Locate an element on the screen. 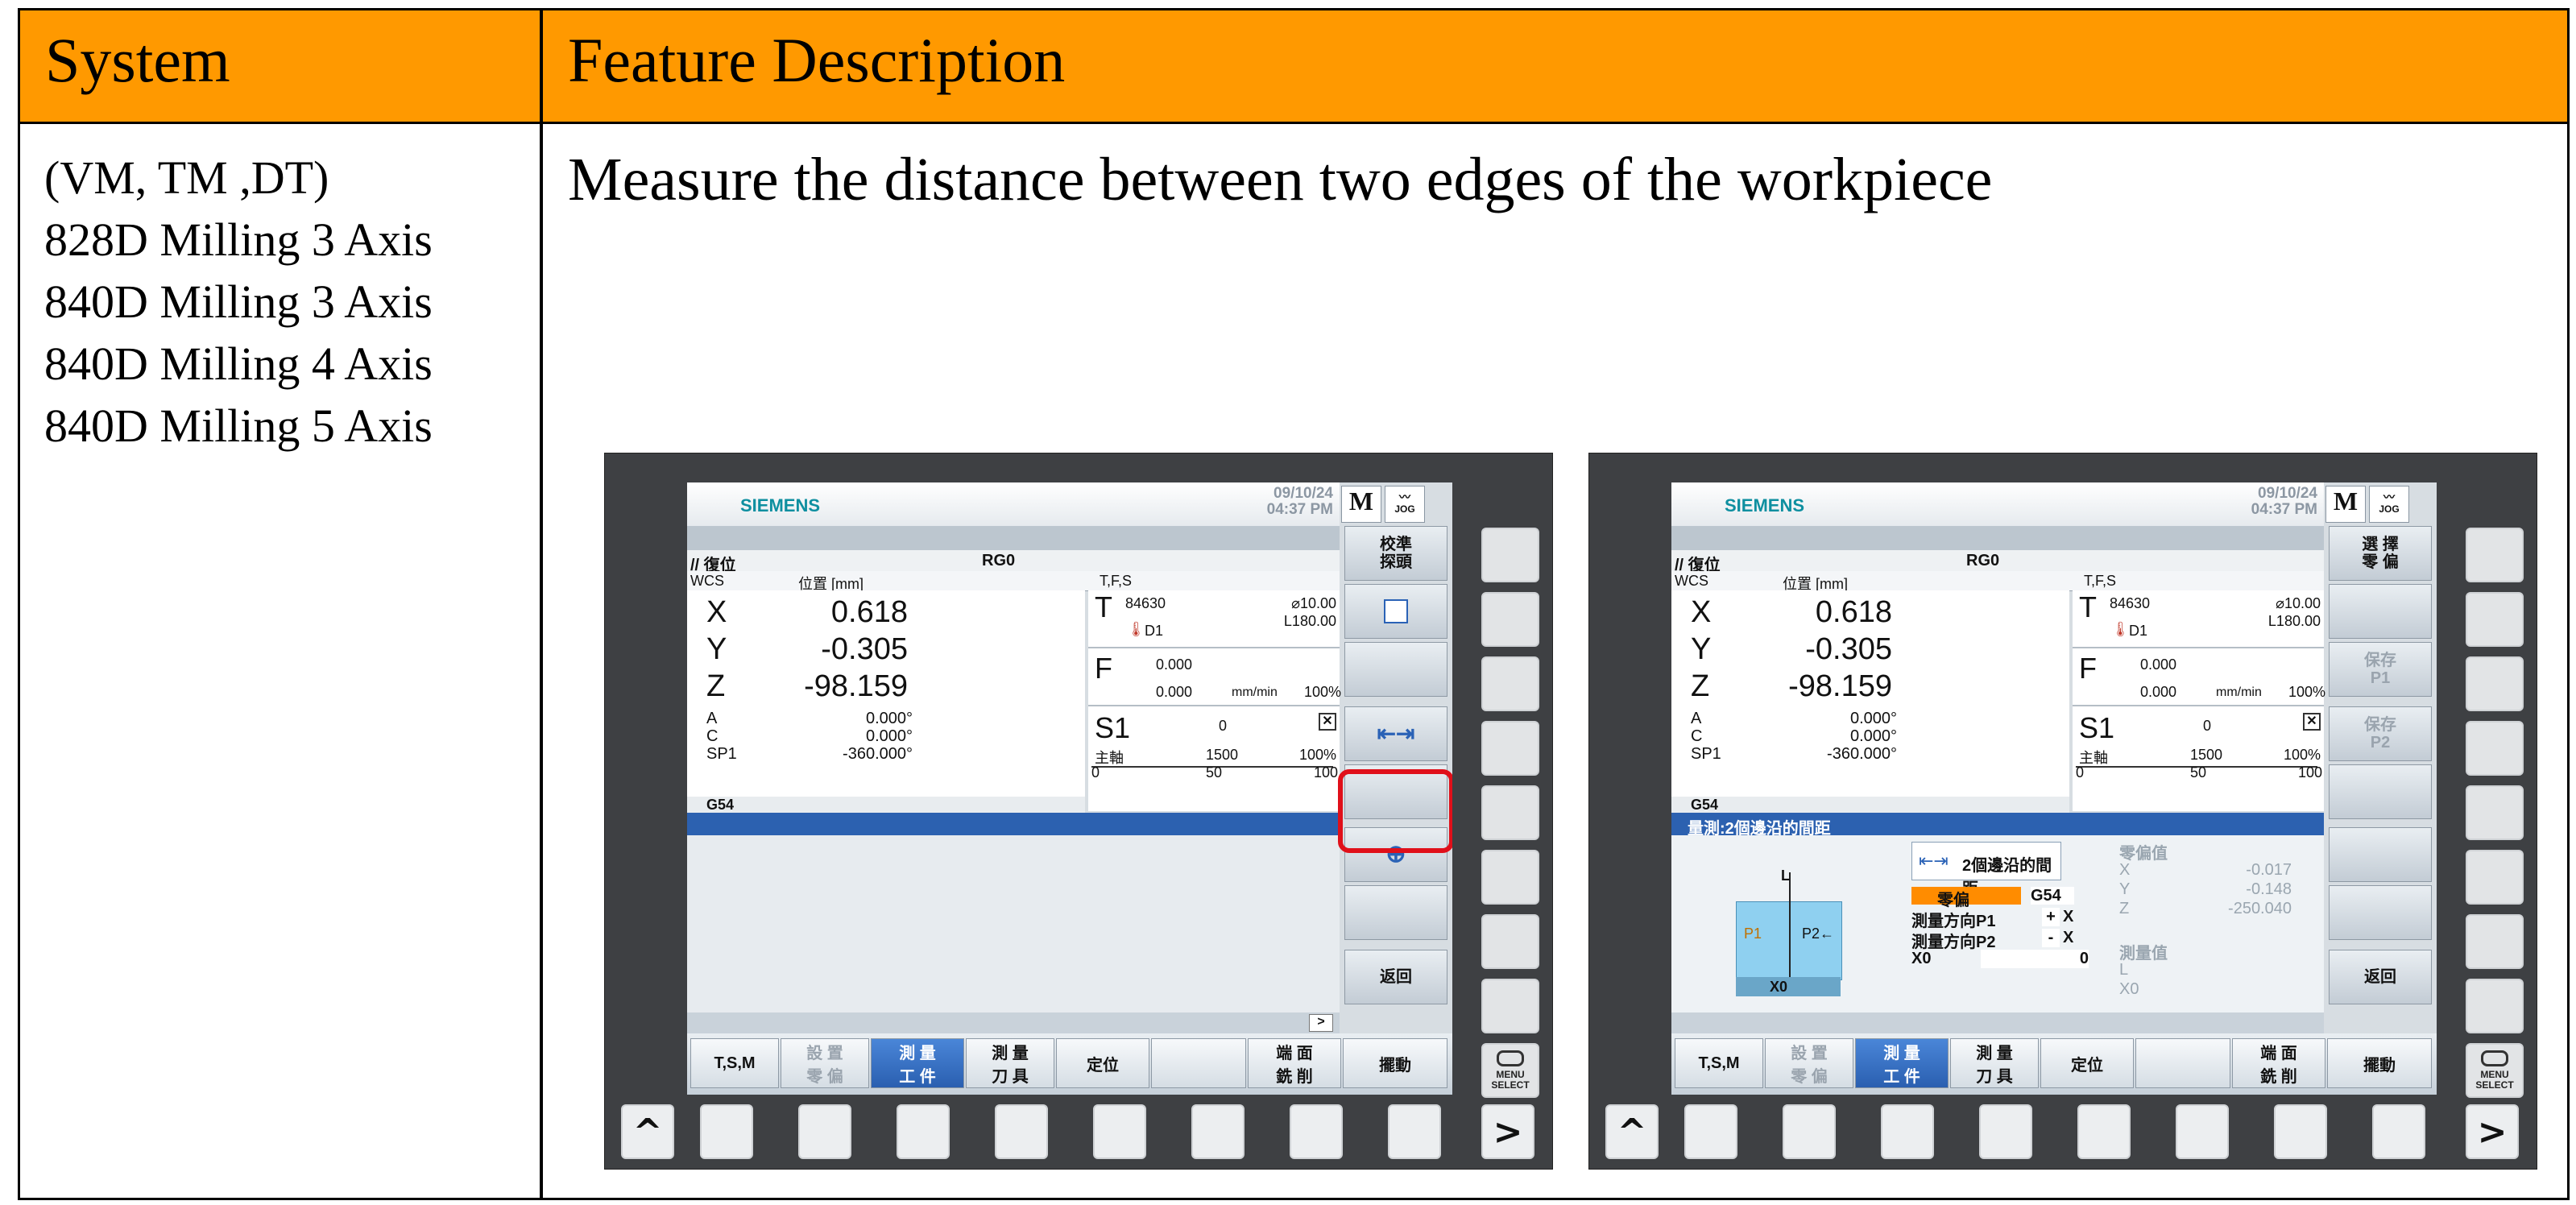  status-strip: > is located at coordinates (1013, 1023).